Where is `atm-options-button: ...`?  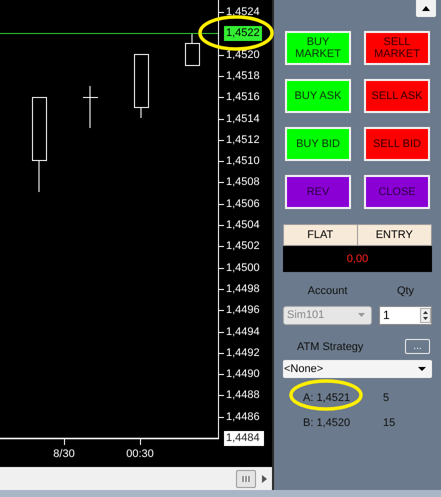 atm-options-button: ... is located at coordinates (417, 346).